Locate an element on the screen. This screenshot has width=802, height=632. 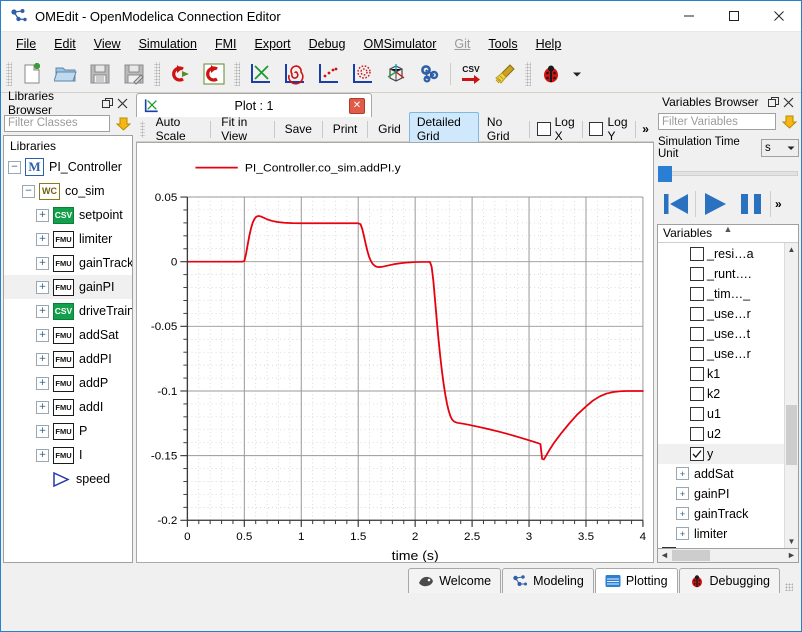
variables-horizontal-scrollbar: ◄ ► is located at coordinates (728, 555).